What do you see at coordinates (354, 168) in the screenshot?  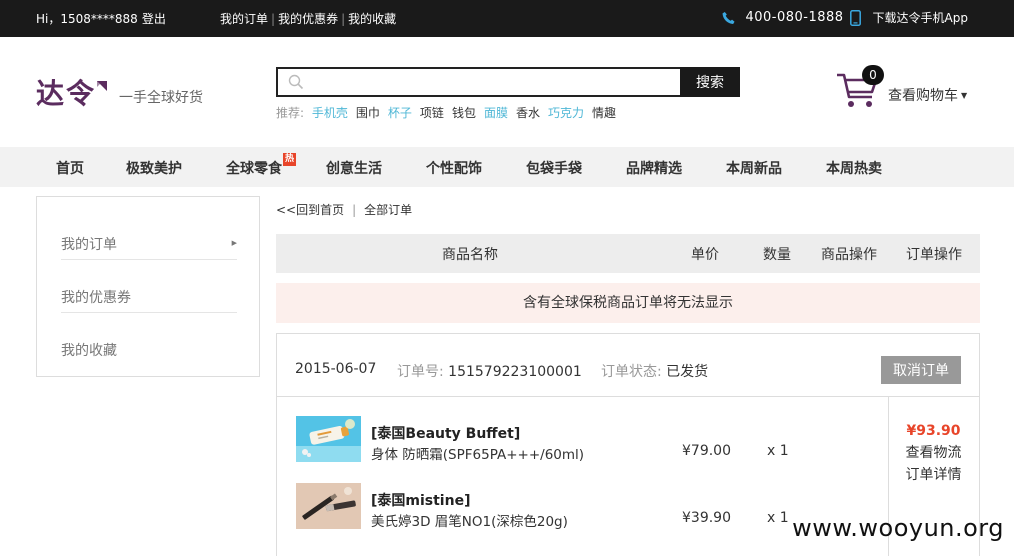 I see `nav-item-creative-life: 创意生活` at bounding box center [354, 168].